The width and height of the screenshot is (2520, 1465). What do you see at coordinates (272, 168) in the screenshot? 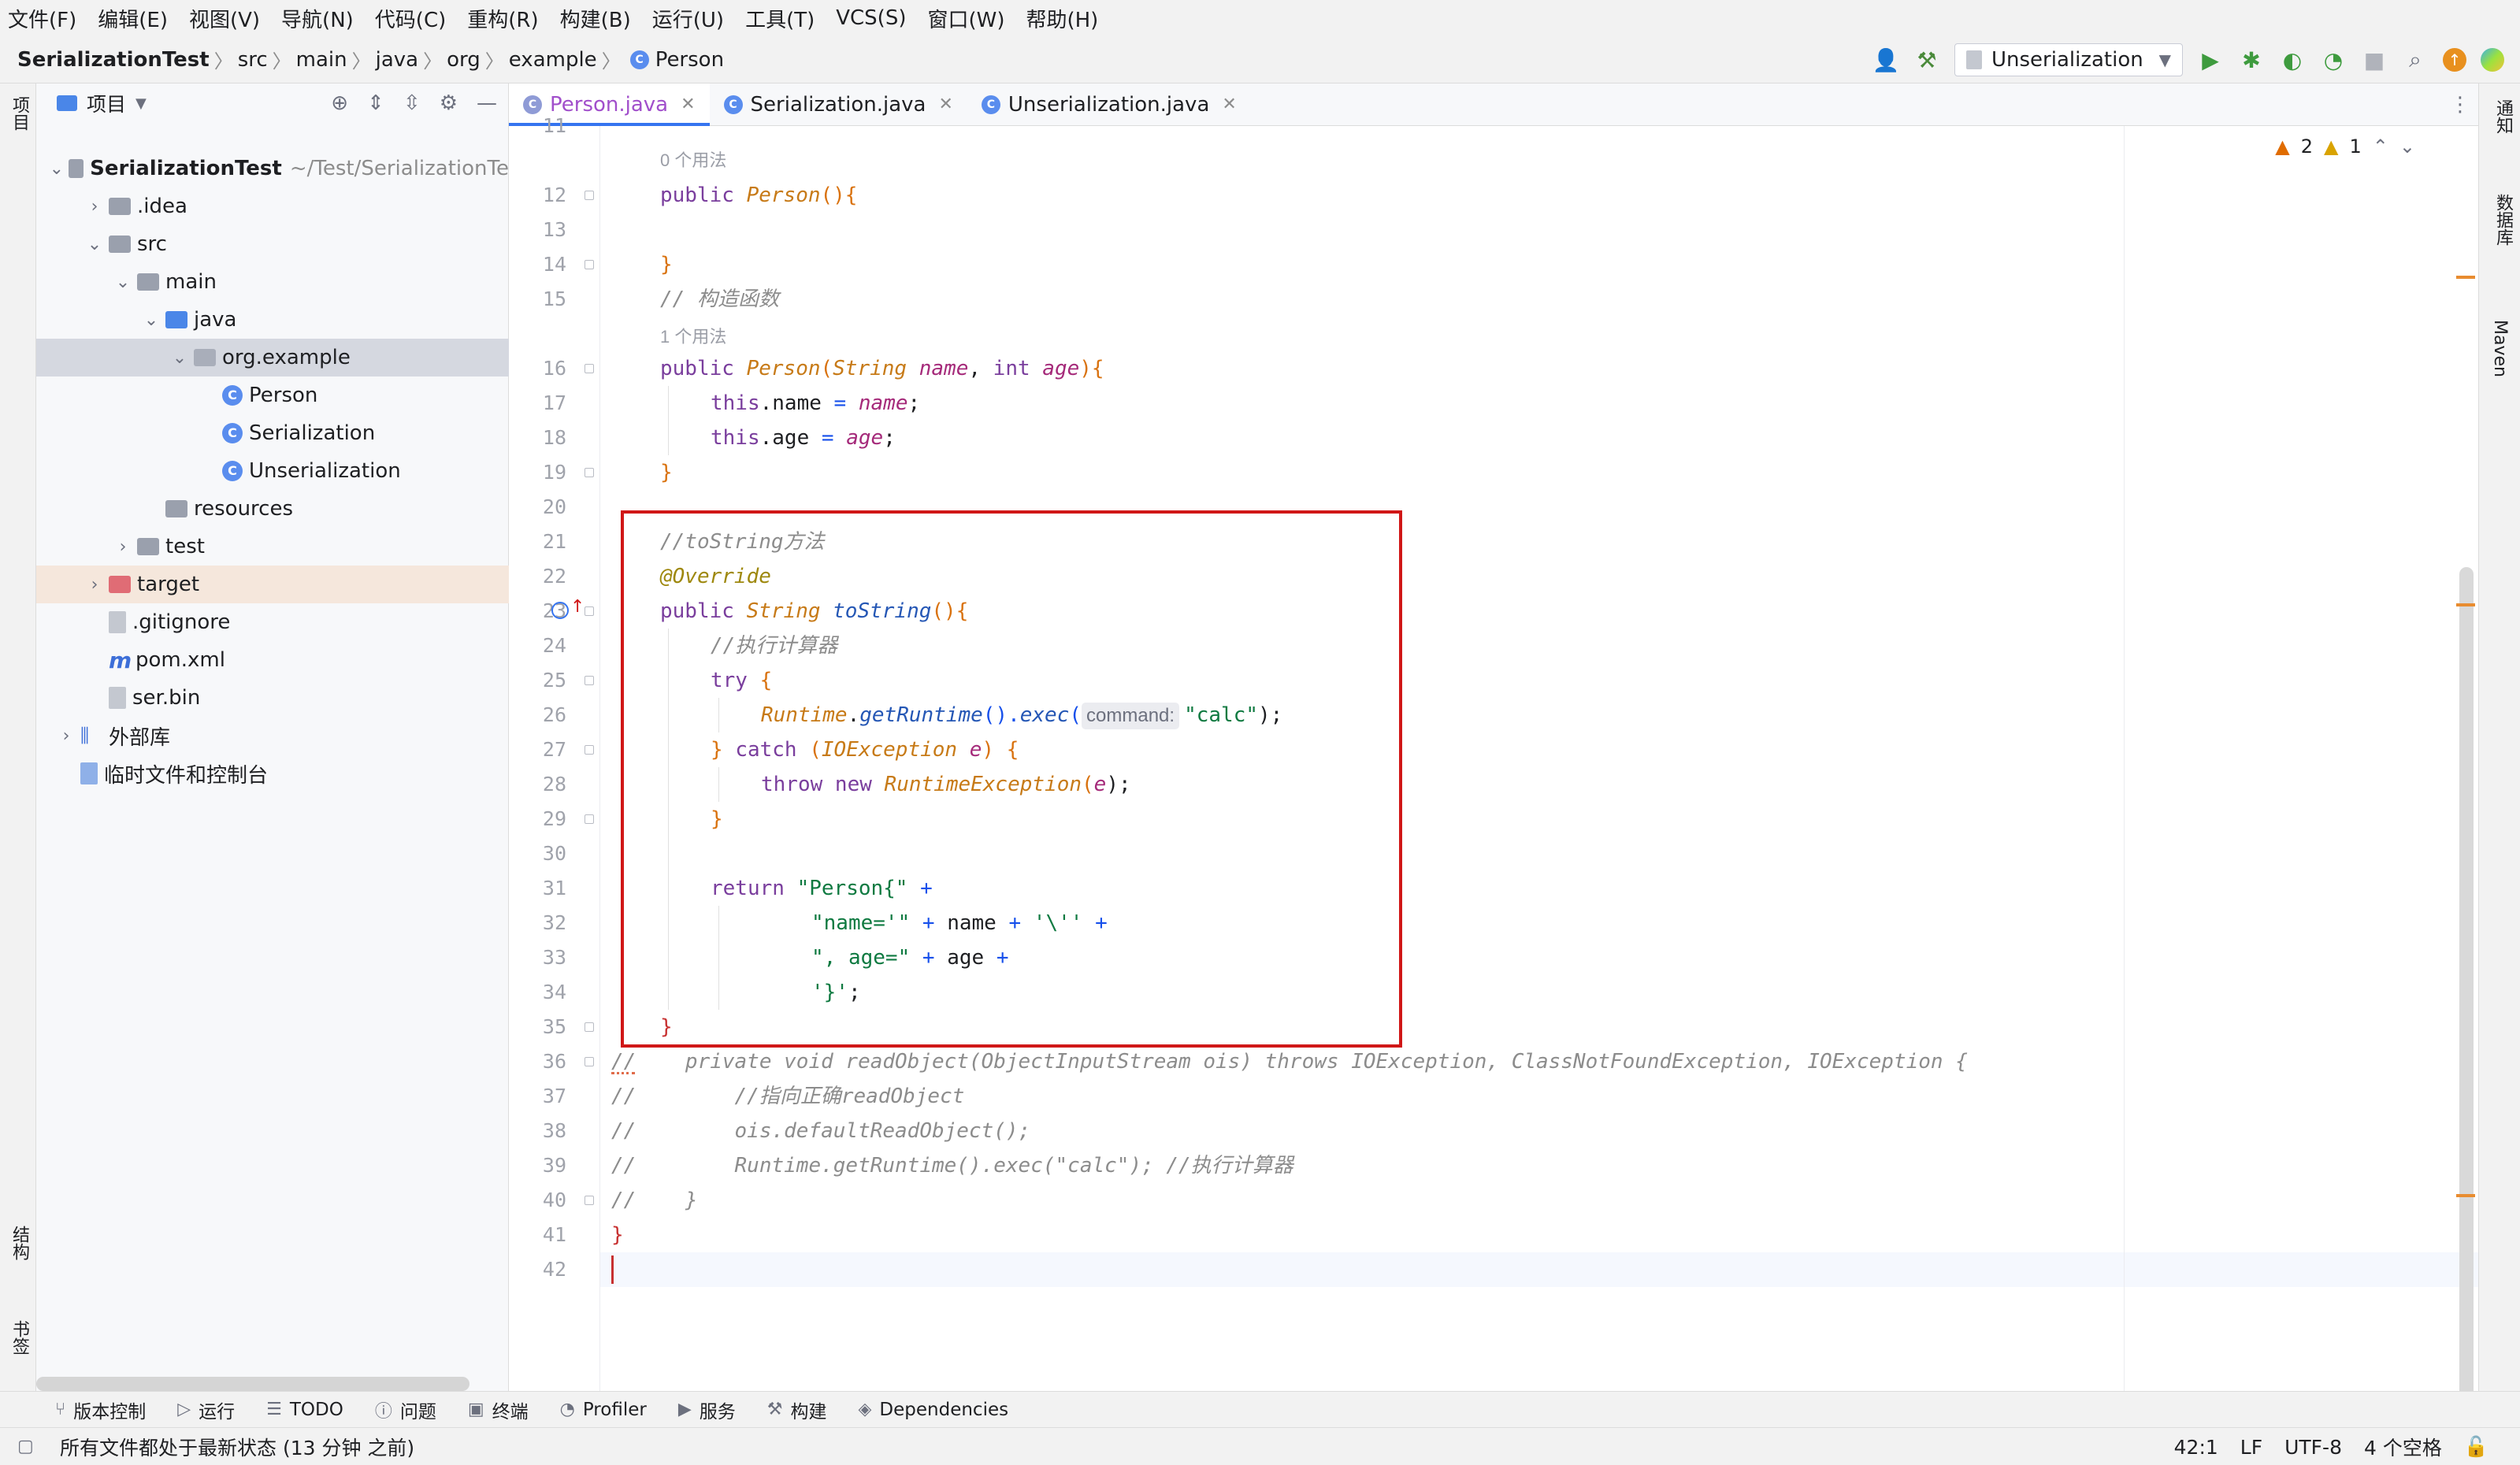
I see `tree-item: ⌄ SerializationTest ~/Test/SerializationTe` at bounding box center [272, 168].